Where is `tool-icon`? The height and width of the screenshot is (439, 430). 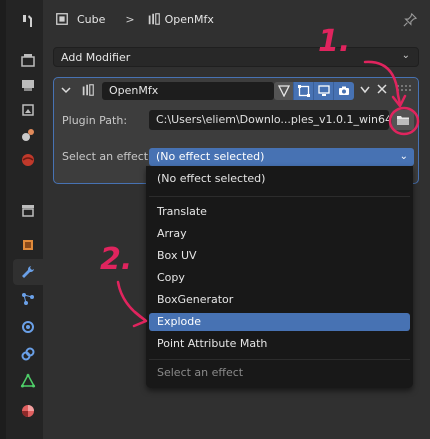
tool-icon is located at coordinates (27, 21).